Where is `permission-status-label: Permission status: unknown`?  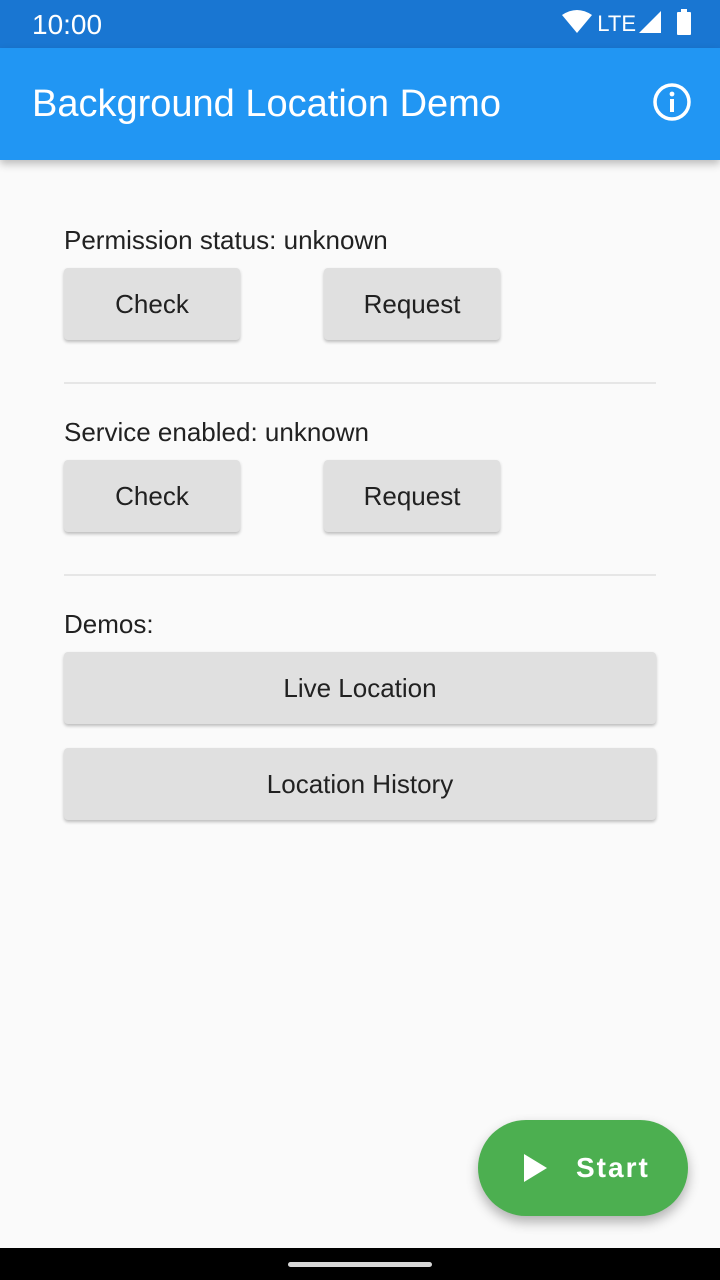
permission-status-label: Permission status: unknown is located at coordinates (226, 240).